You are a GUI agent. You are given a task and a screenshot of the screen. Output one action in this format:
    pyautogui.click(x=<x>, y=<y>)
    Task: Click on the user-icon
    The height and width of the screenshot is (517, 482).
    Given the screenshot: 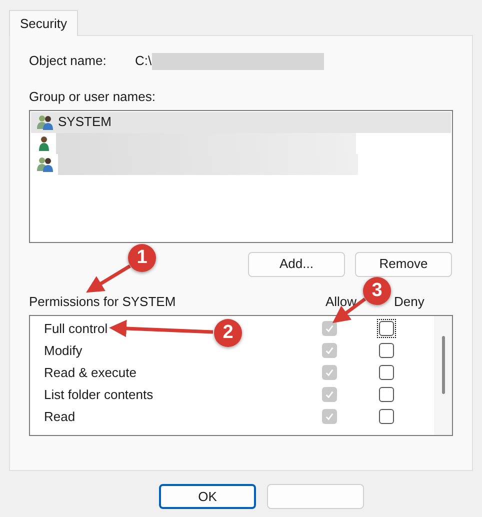 What is the action you would take?
    pyautogui.click(x=44, y=143)
    